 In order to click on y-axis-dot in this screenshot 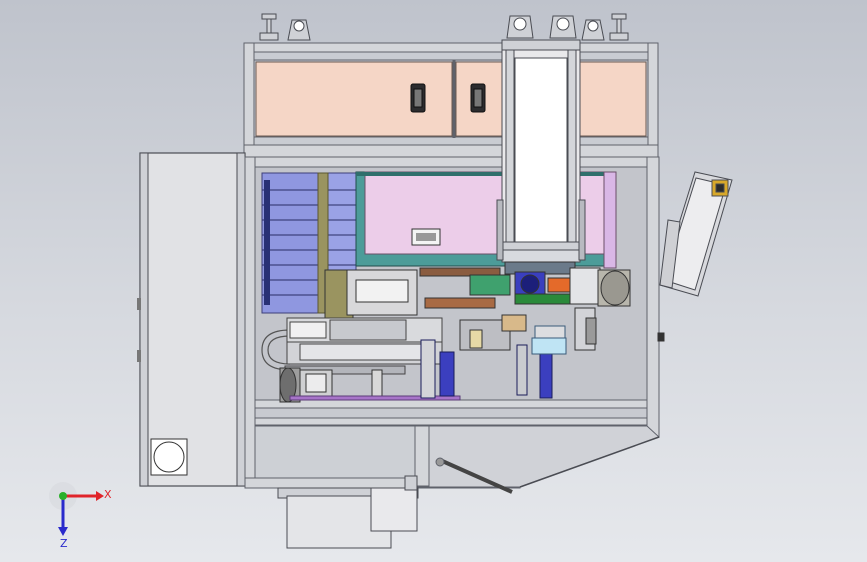, I will do `click(63, 496)`.